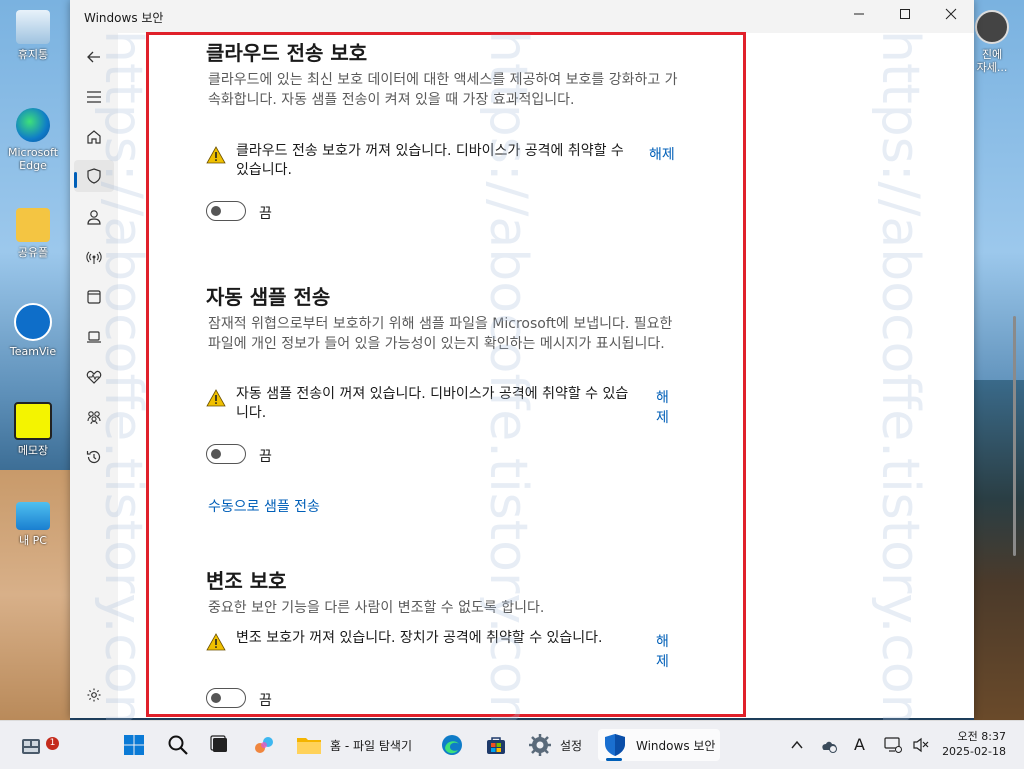  Describe the element at coordinates (33, 35) in the screenshot. I see `desktop-icon-recycle-bin: 휴지통` at that location.